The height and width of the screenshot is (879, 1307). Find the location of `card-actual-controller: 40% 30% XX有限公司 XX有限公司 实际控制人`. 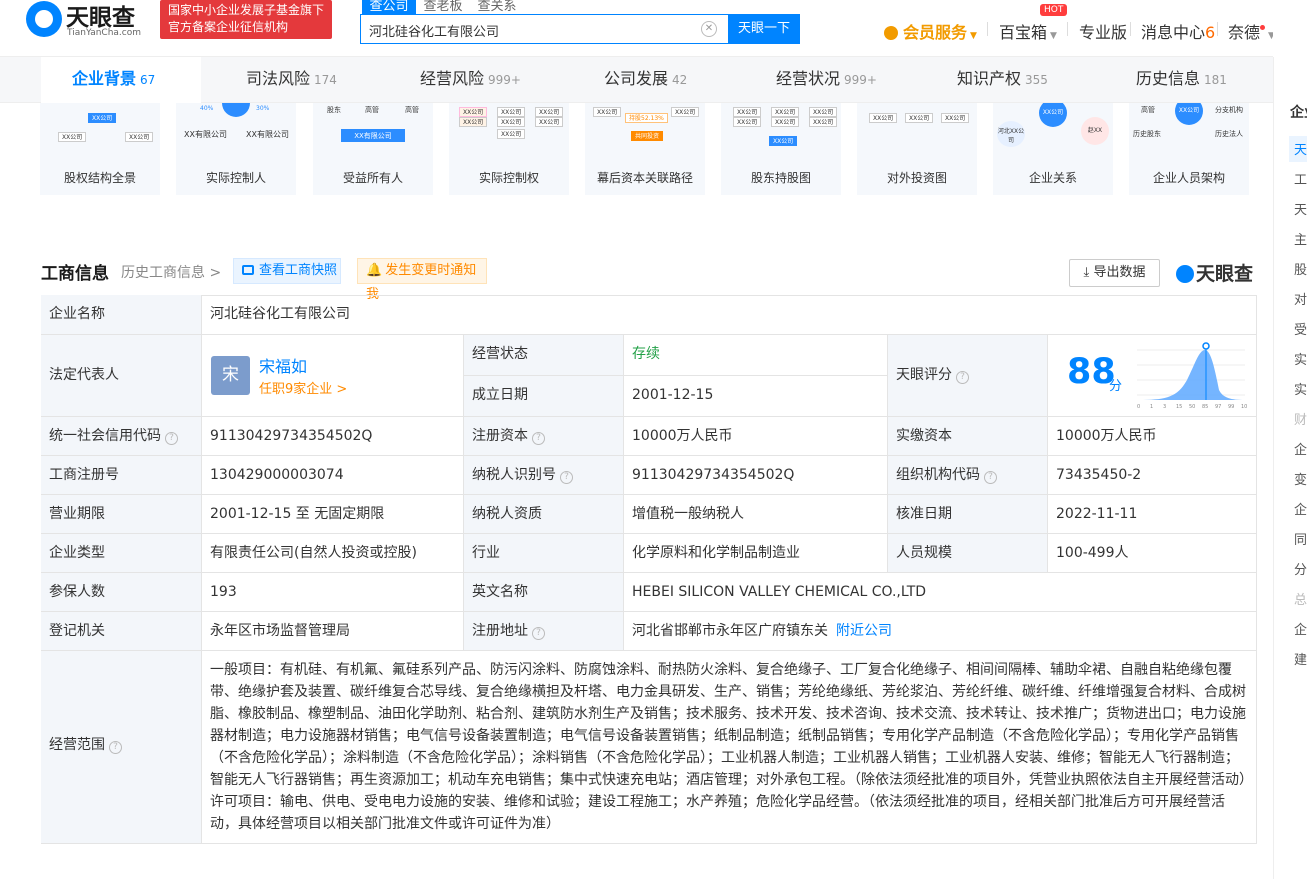

card-actual-controller: 40% 30% XX有限公司 XX有限公司 实际控制人 is located at coordinates (236, 149).